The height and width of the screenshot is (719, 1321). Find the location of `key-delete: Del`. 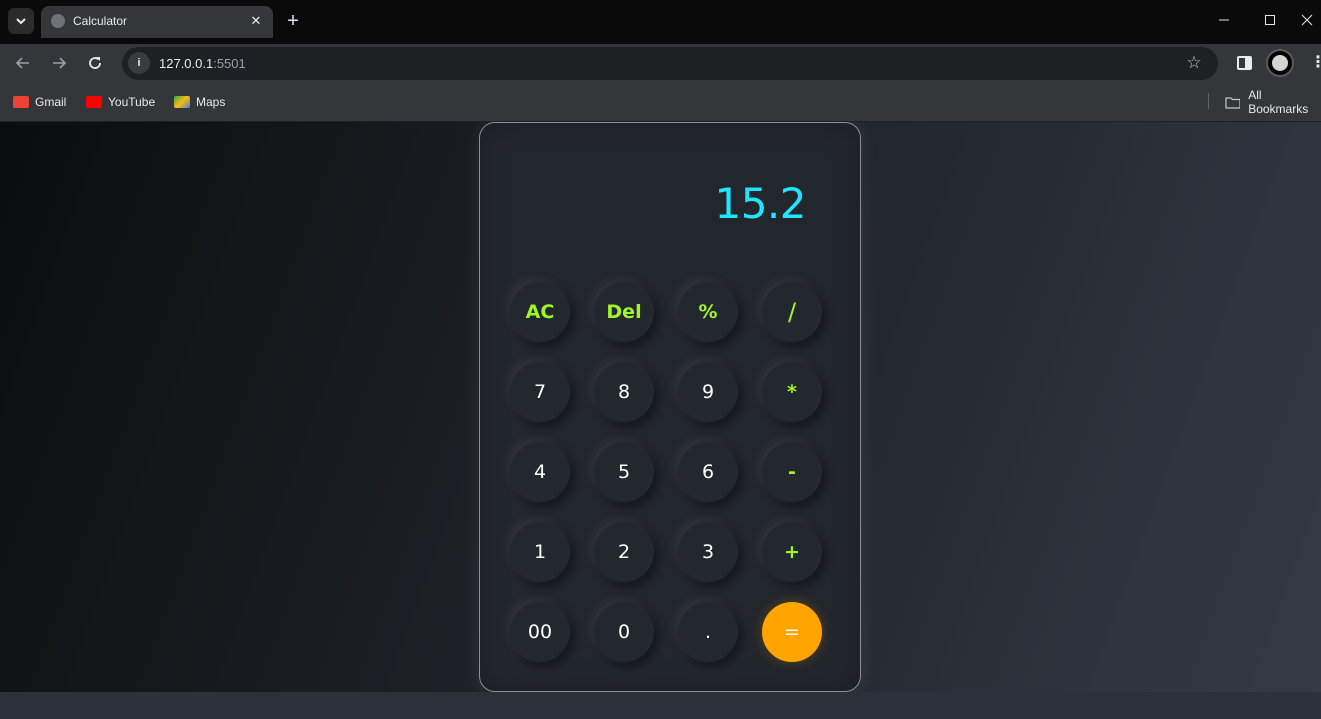

key-delete: Del is located at coordinates (624, 312).